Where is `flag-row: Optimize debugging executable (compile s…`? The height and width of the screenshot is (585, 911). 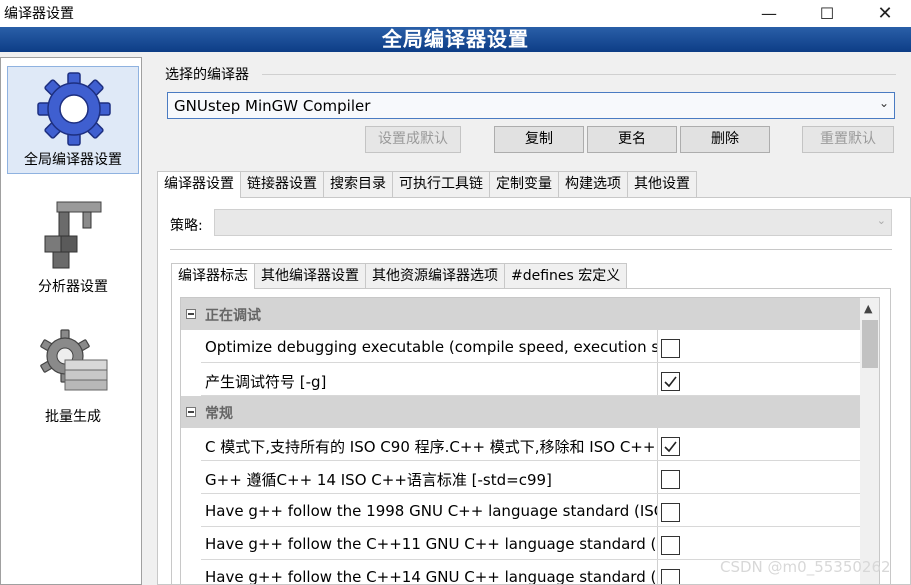 flag-row: Optimize debugging executable (compile s… is located at coordinates (520, 346).